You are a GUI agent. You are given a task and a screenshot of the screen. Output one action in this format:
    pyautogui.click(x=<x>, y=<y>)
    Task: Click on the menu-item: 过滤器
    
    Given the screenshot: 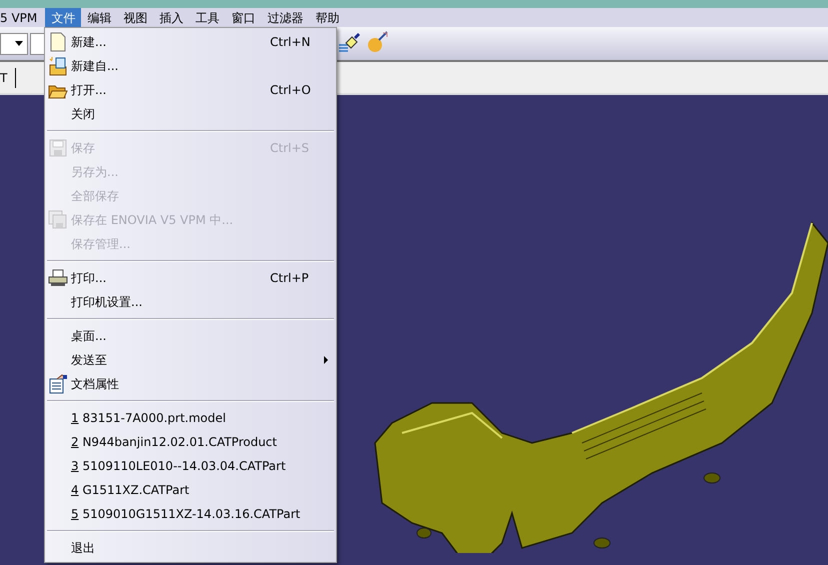 What is the action you would take?
    pyautogui.click(x=285, y=17)
    